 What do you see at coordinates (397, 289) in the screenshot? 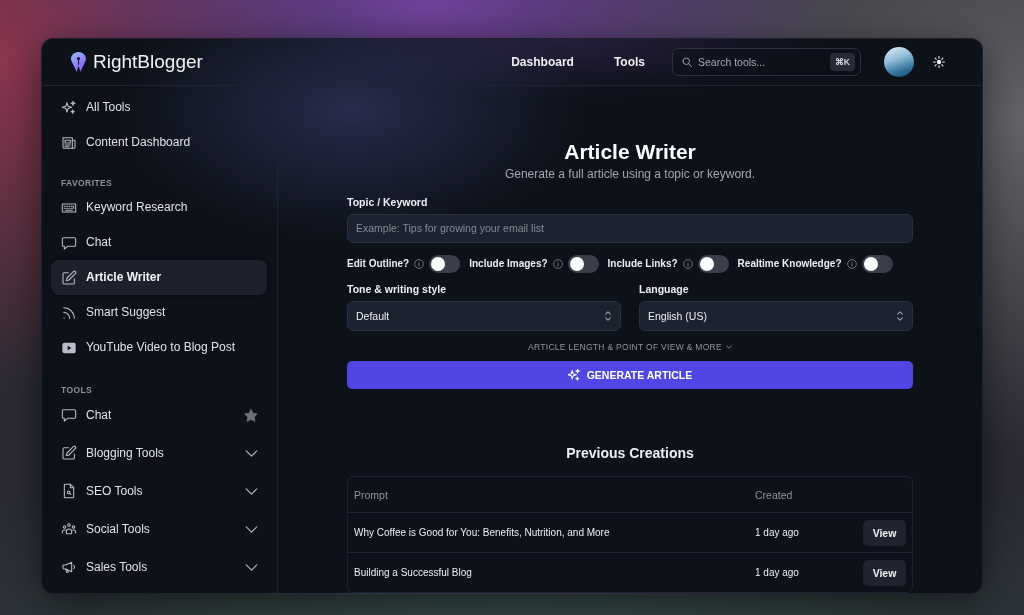
I see `field-label: Tone & writing style` at bounding box center [397, 289].